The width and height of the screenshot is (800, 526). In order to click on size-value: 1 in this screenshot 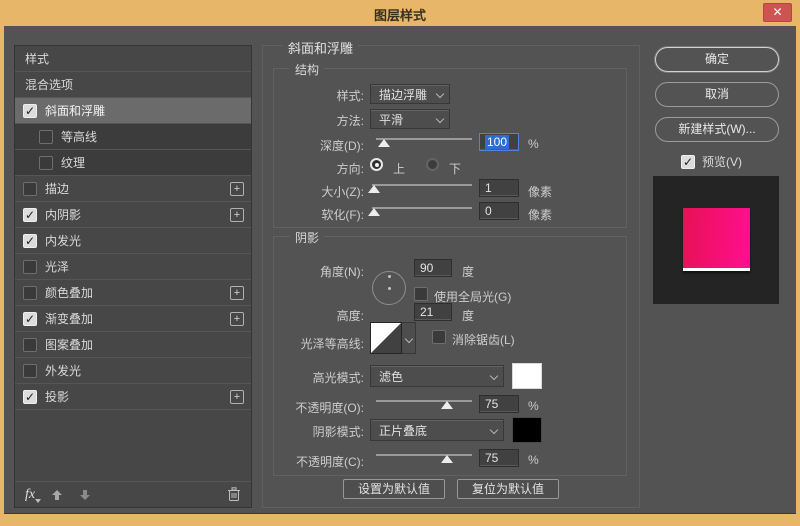, I will do `click(488, 188)`.